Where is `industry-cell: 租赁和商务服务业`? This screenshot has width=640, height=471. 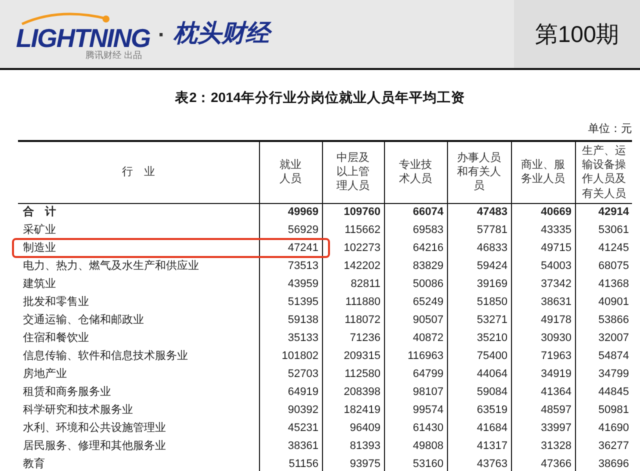
industry-cell: 租赁和商务服务业 is located at coordinates (138, 392).